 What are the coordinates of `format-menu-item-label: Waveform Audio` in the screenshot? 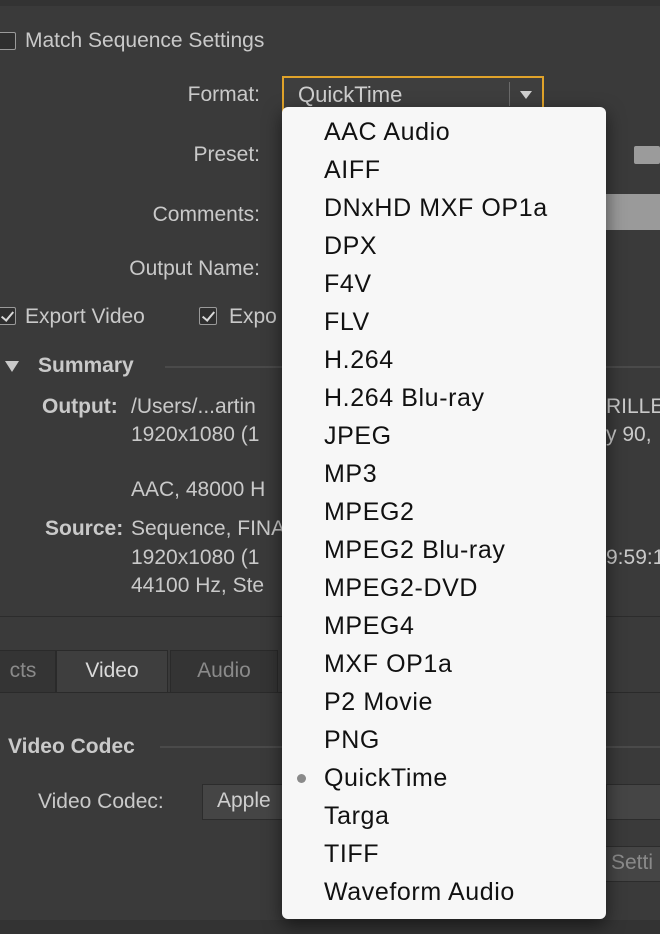 It's located at (419, 892).